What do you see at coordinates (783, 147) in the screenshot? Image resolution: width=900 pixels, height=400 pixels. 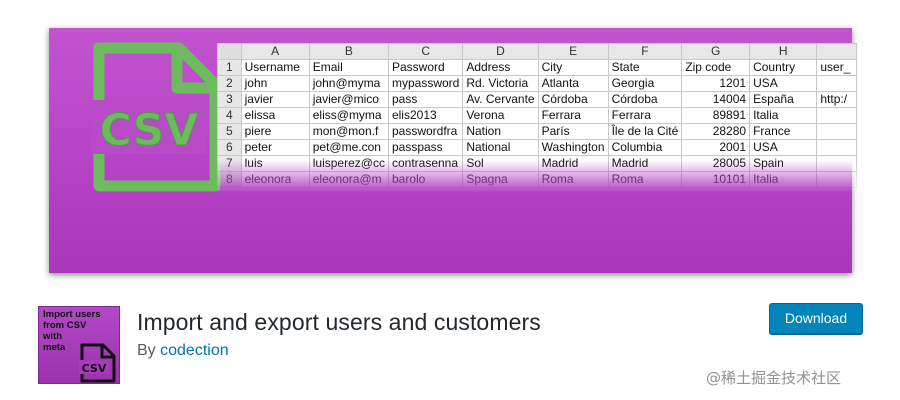 I see `table-cell: USA` at bounding box center [783, 147].